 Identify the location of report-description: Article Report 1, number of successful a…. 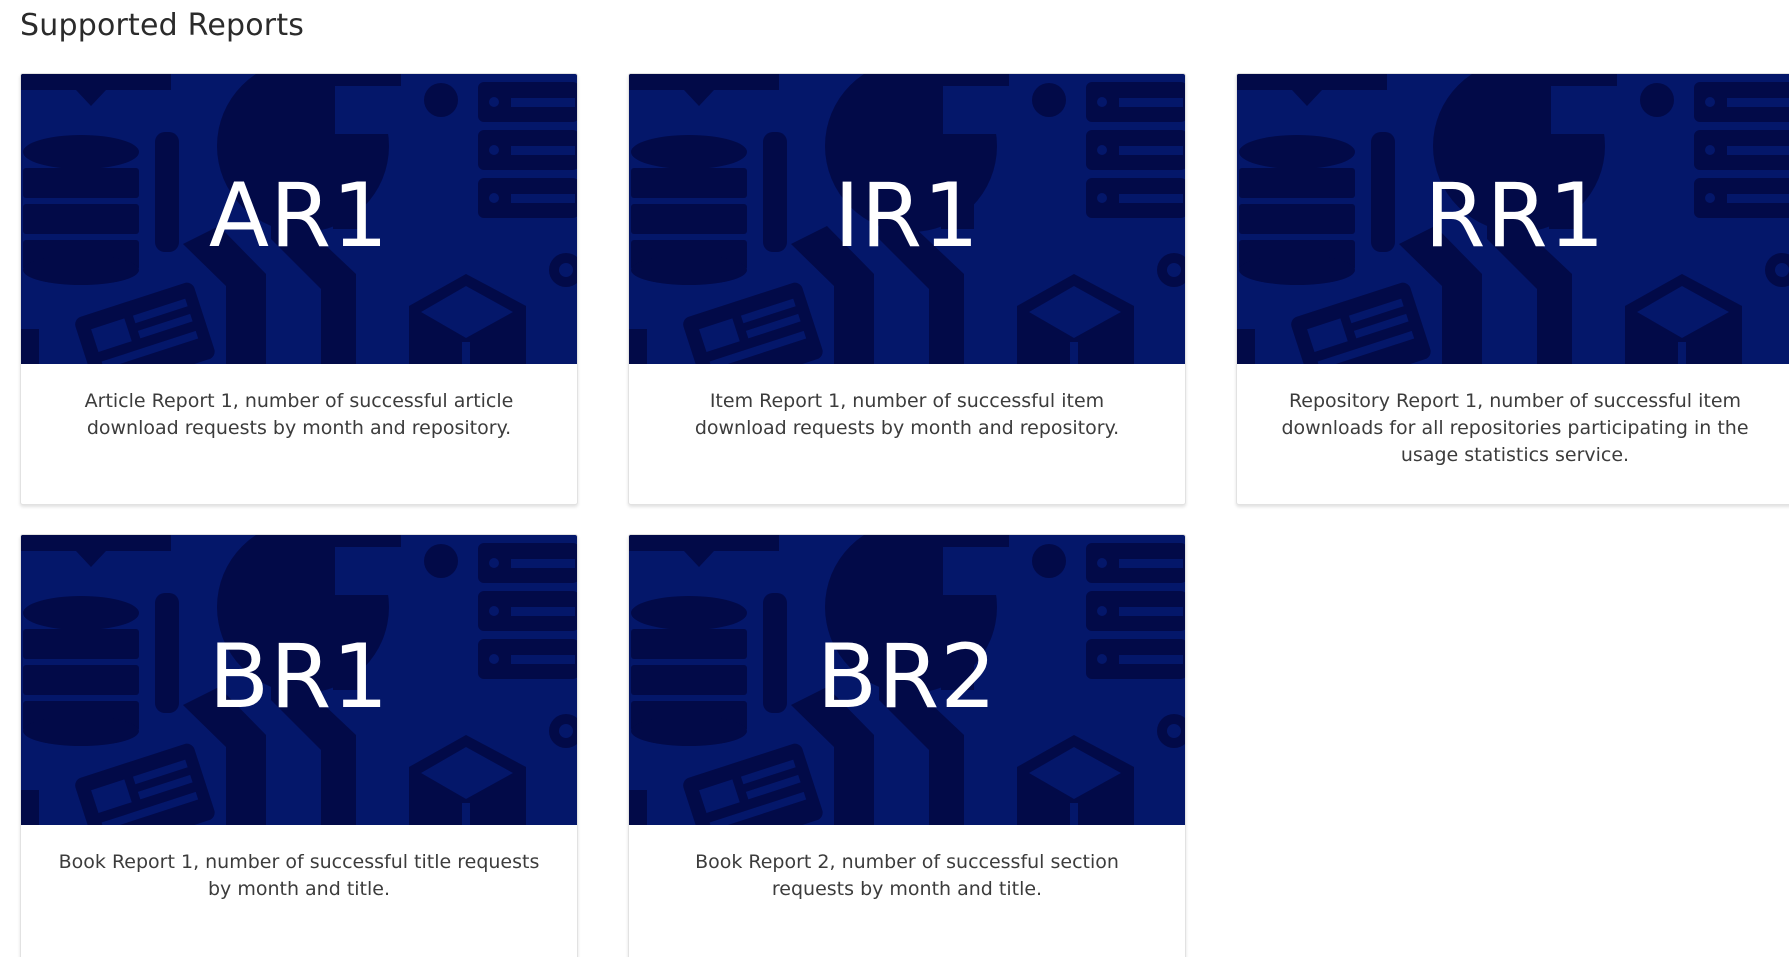
(299, 414).